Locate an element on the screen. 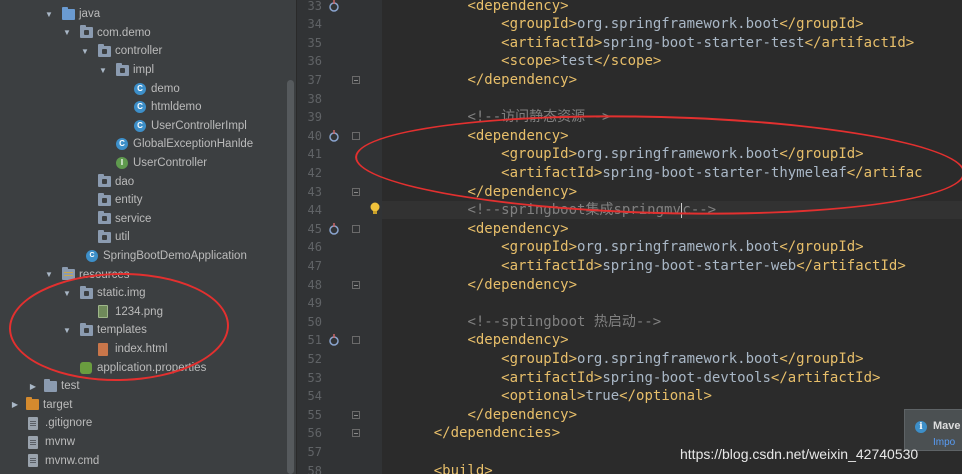 The height and width of the screenshot is (474, 962). tree-item-label: demo is located at coordinates (165, 88).